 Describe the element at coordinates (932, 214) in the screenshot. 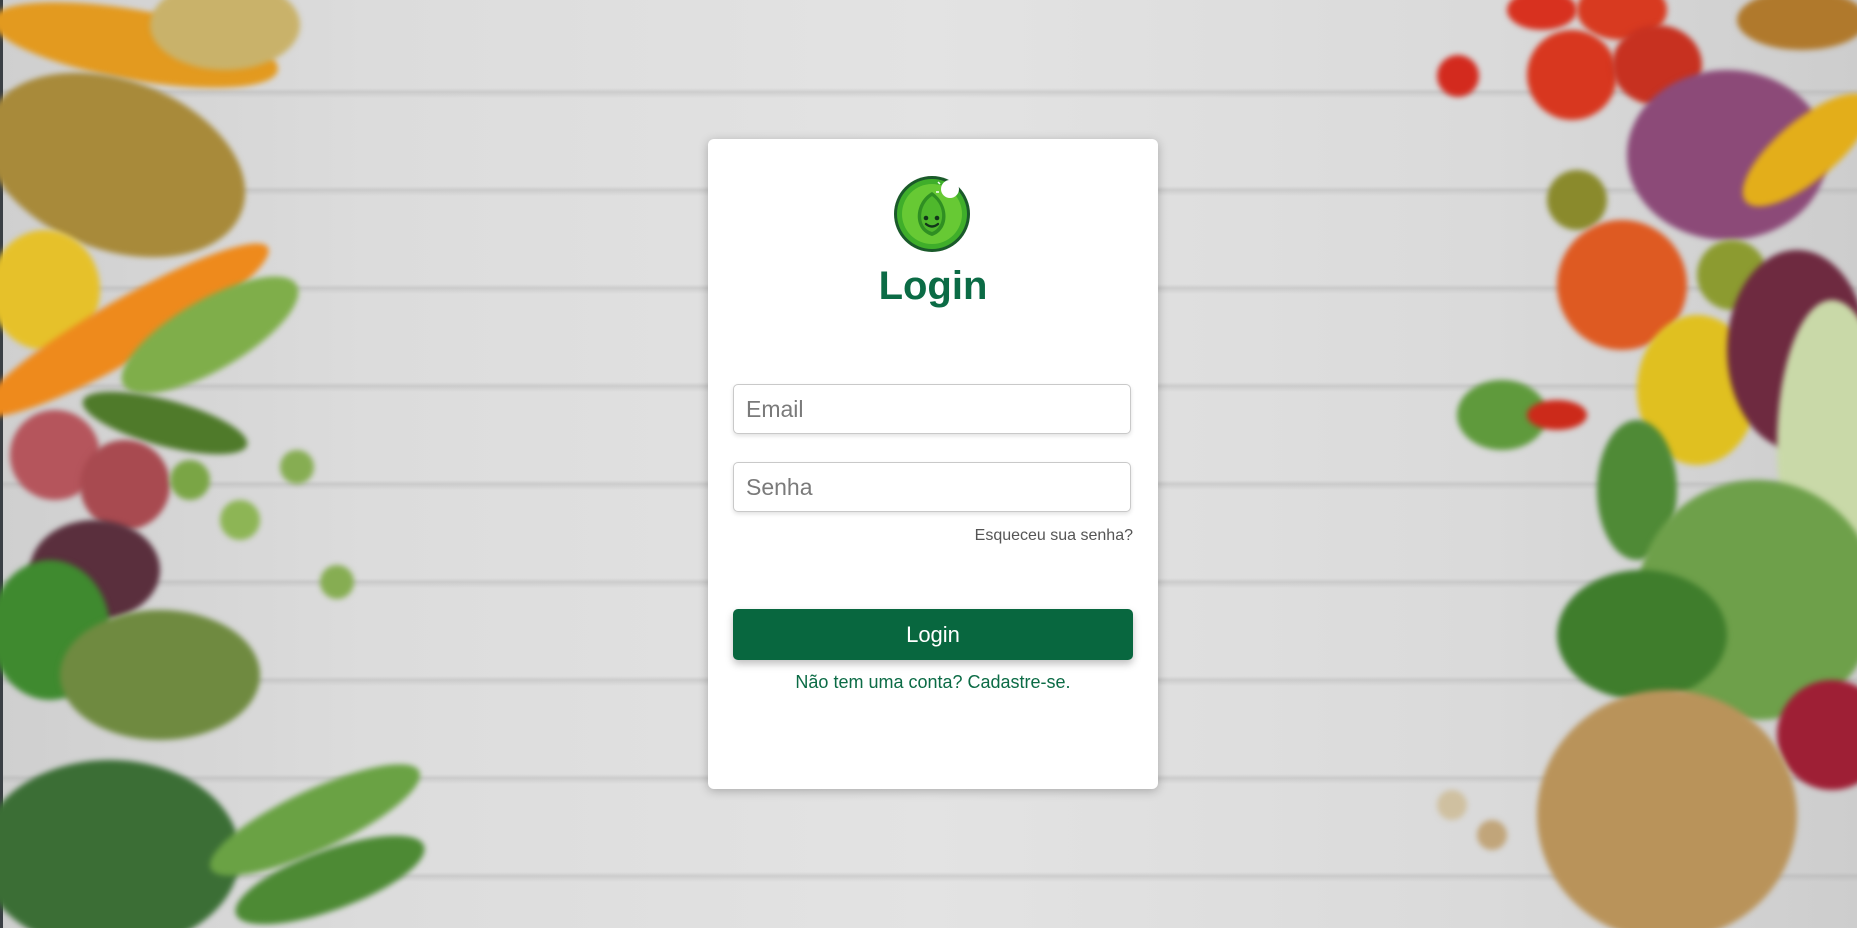

I see `leaf-smile-logo-icon` at that location.